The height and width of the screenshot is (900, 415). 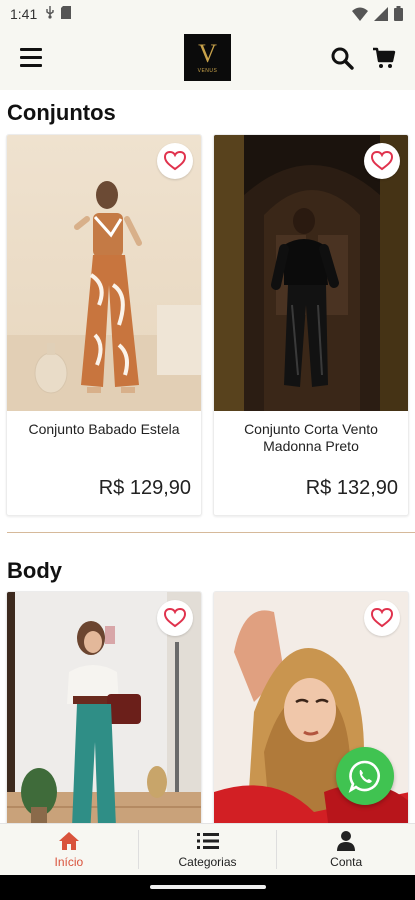 I want to click on system-nav-bar, so click(x=207, y=887).